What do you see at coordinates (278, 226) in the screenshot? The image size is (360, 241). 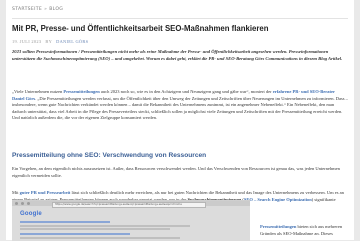 I see `pressemitteilungen-side-link: Pressemitteilungen` at bounding box center [278, 226].